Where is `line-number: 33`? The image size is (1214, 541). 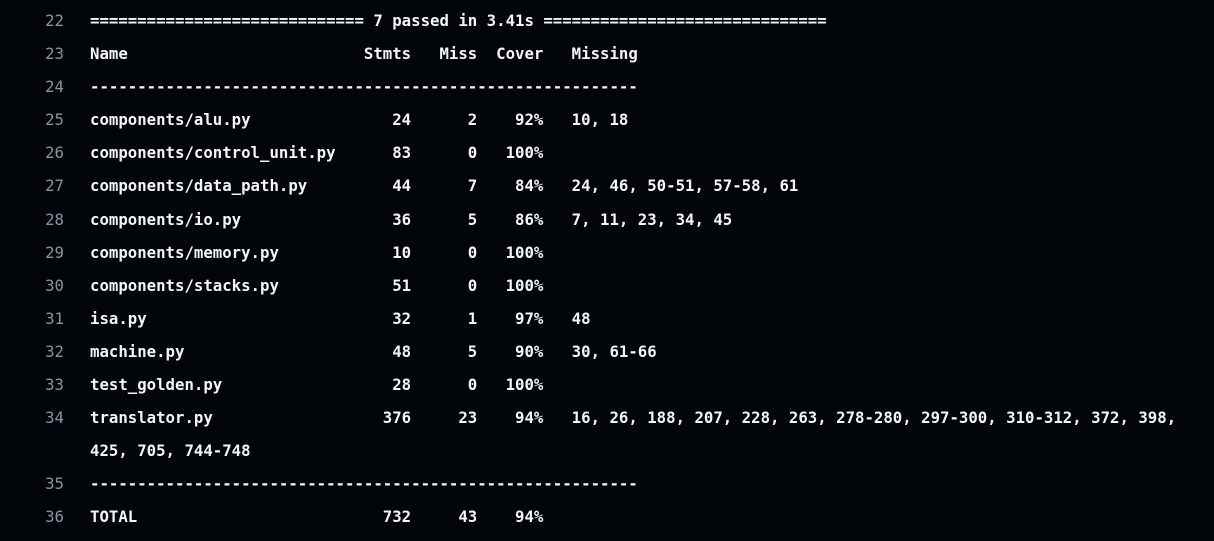
line-number: 33 is located at coordinates (54, 385).